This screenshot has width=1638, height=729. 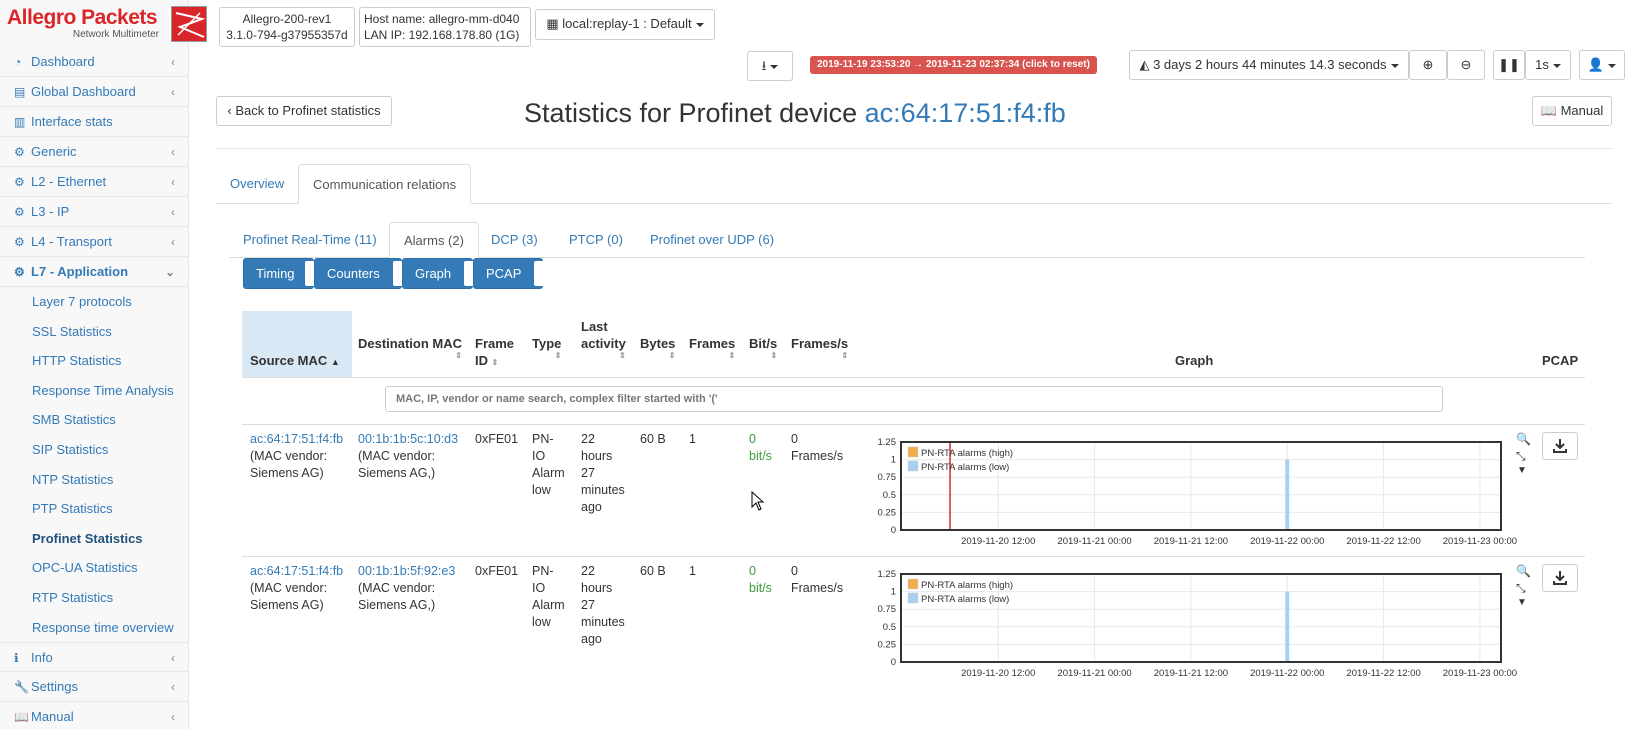 What do you see at coordinates (94, 568) in the screenshot?
I see `sidebar-subitem-opc-ua: OPC-UA Statistics` at bounding box center [94, 568].